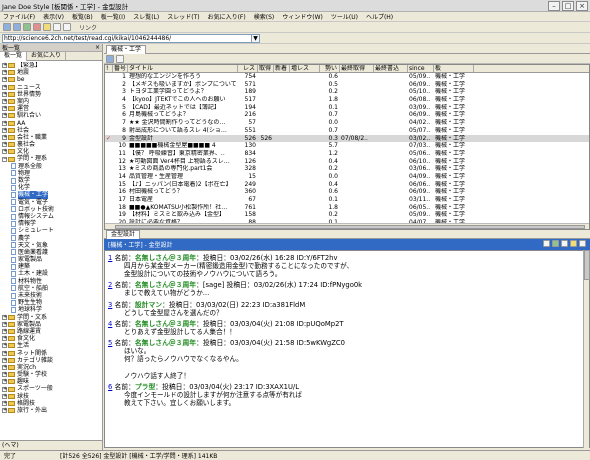 The width and height of the screenshot is (590, 460). I want to click on tree-item: + 世界情勢, so click(51, 94).